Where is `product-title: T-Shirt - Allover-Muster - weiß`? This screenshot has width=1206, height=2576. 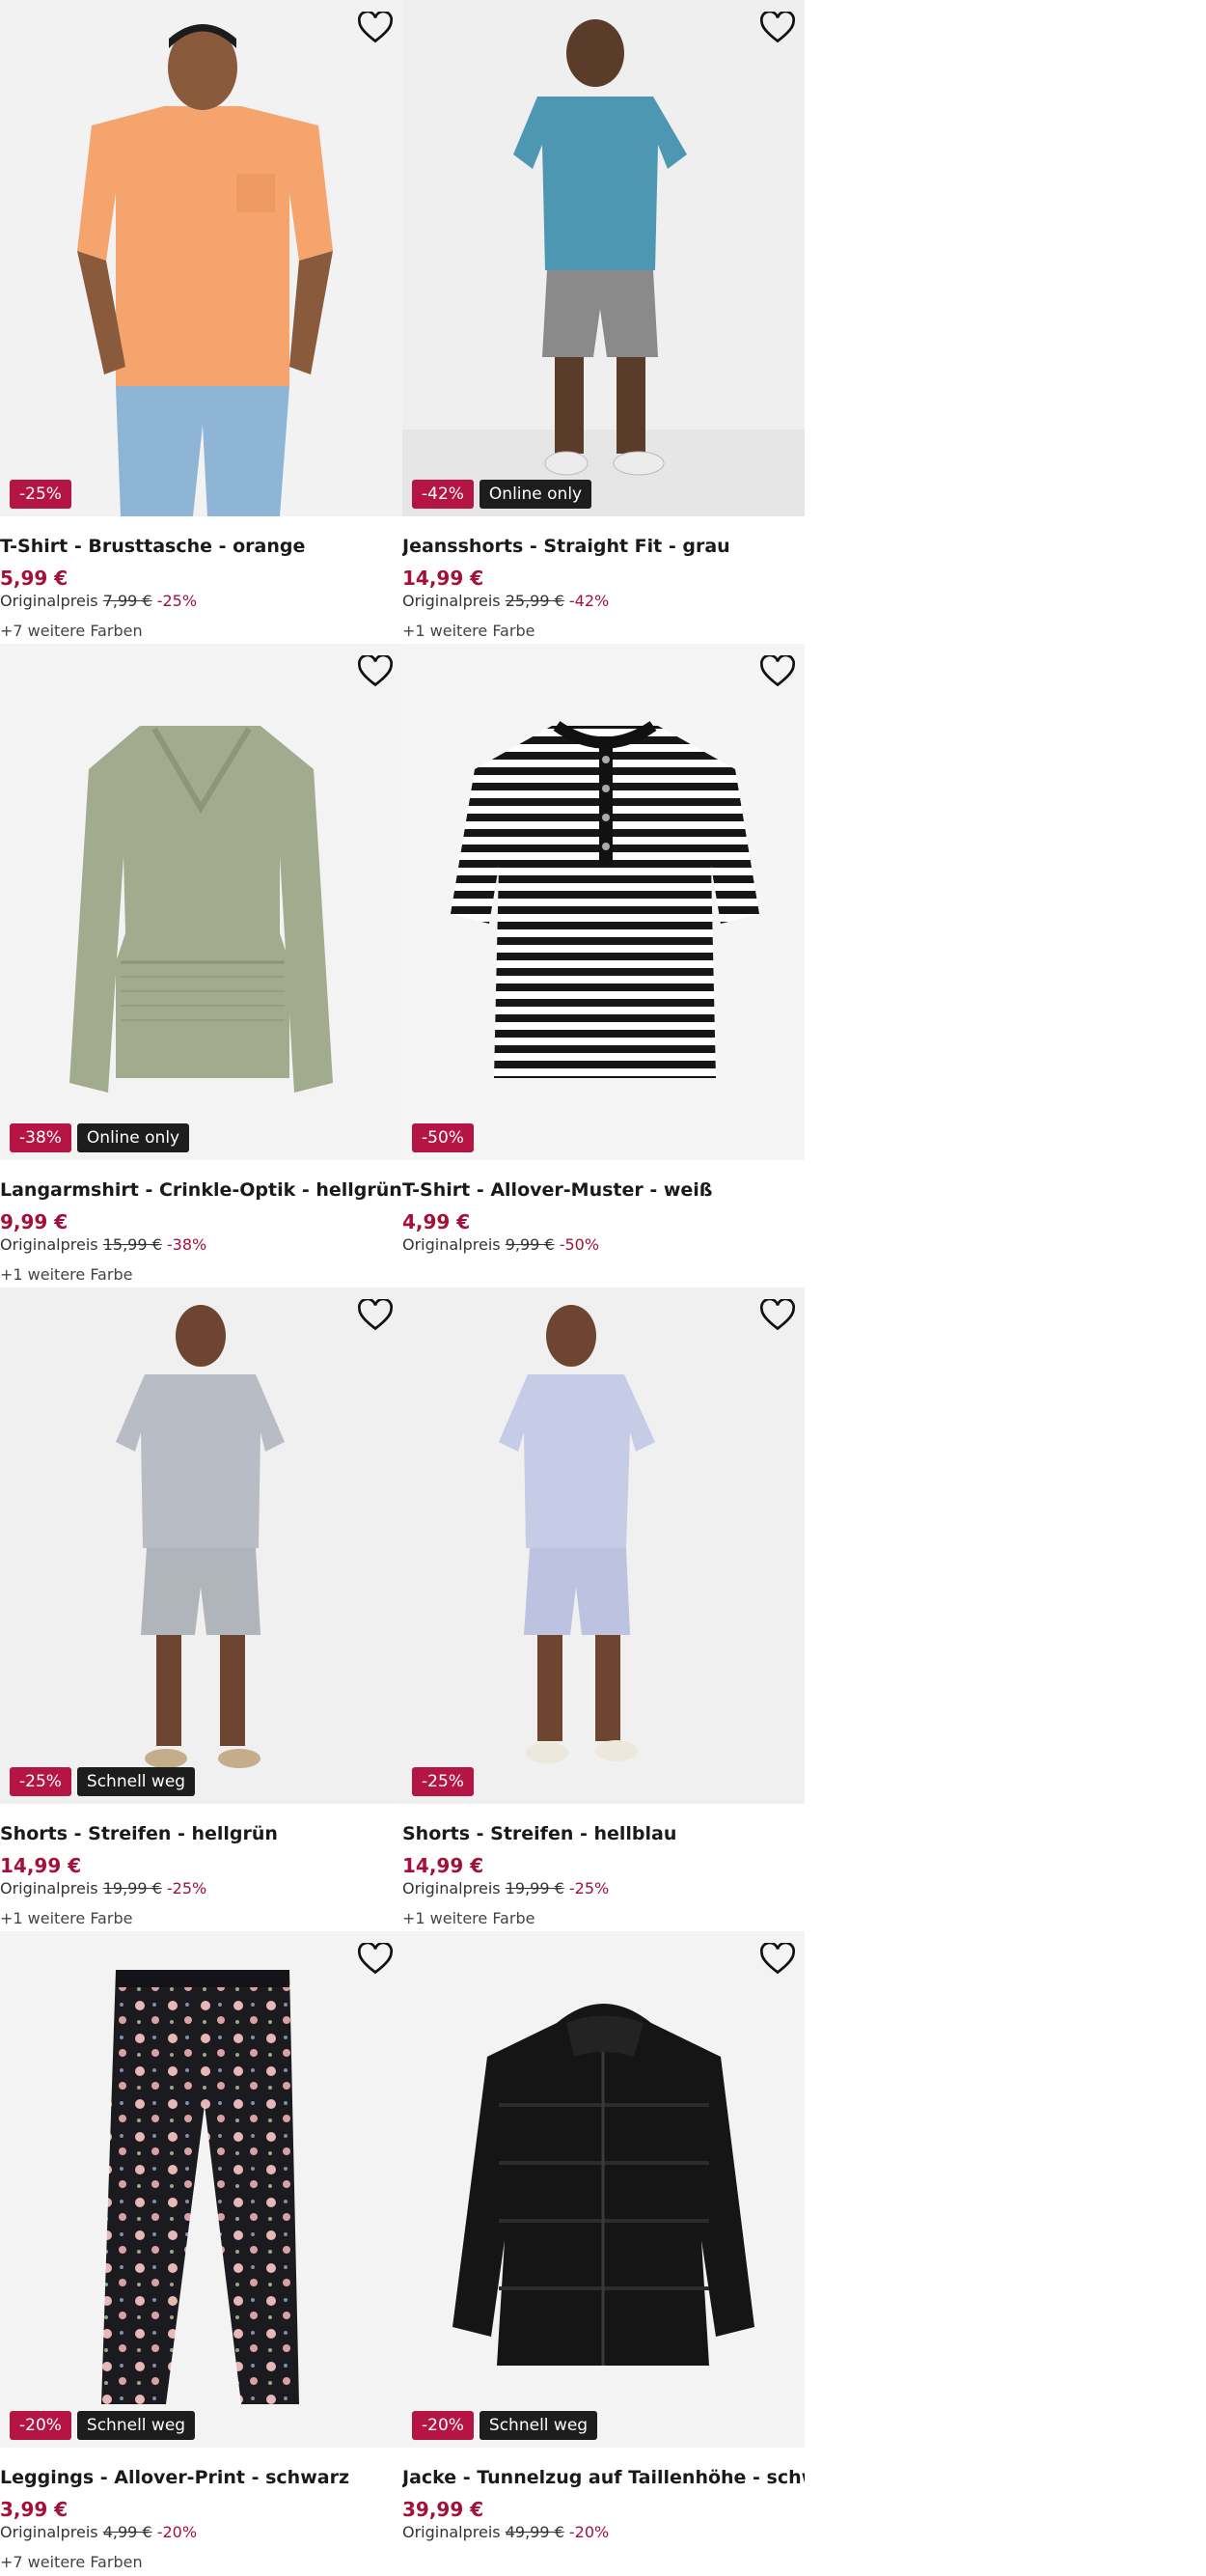 product-title: T-Shirt - Allover-Muster - weiß is located at coordinates (604, 1190).